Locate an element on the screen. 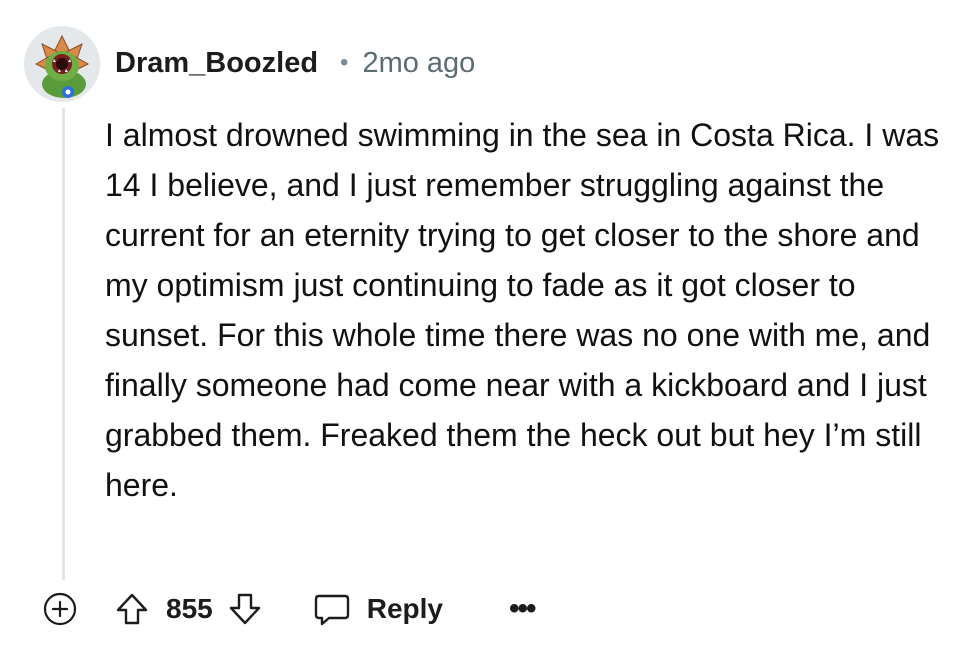 This screenshot has width=978, height=662. reply-label: Reply is located at coordinates (404, 608).